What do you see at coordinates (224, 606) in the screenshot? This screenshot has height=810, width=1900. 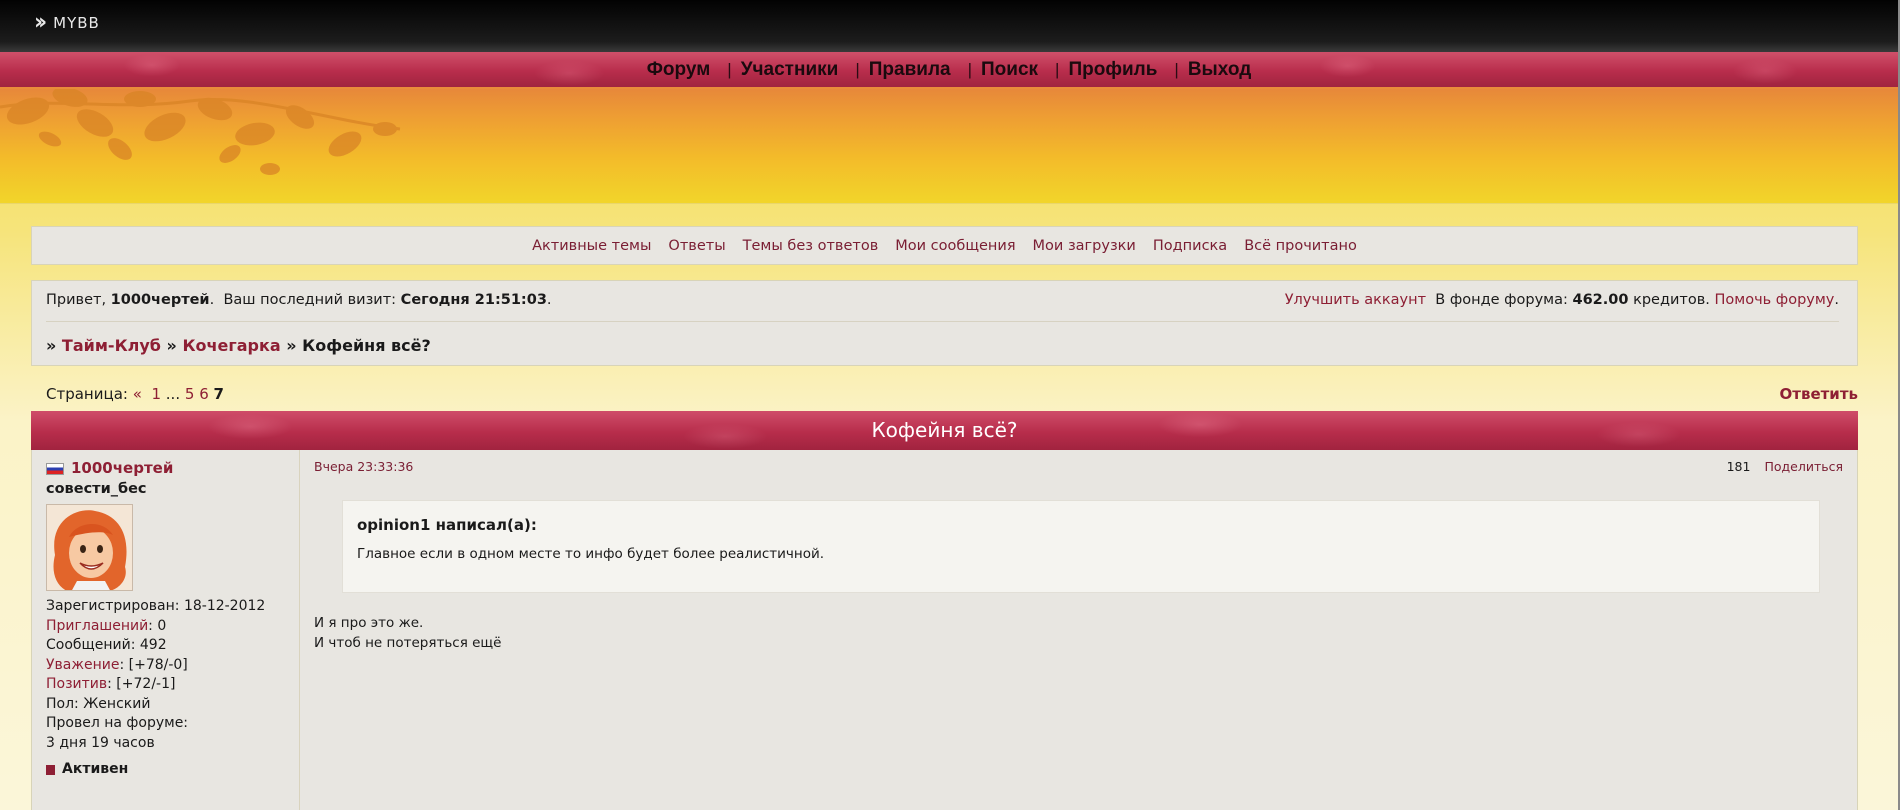 I see `stat-value: 18-12-2012` at bounding box center [224, 606].